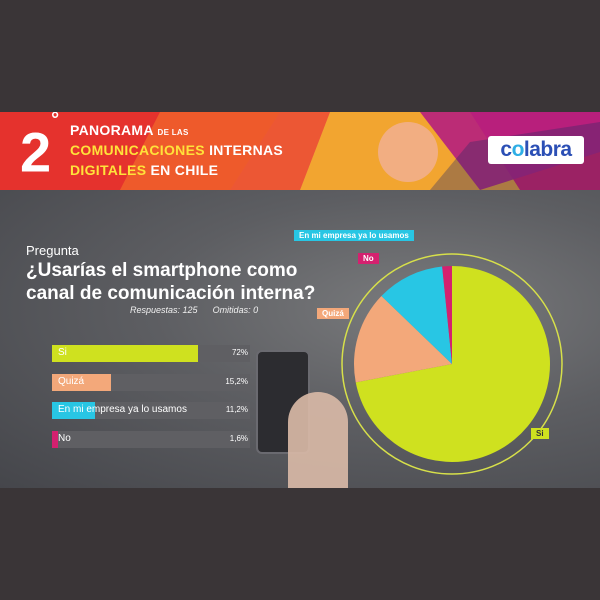 The height and width of the screenshot is (600, 600). I want to click on pie-label-empresa: En mi empresa ya lo usamos, so click(354, 235).